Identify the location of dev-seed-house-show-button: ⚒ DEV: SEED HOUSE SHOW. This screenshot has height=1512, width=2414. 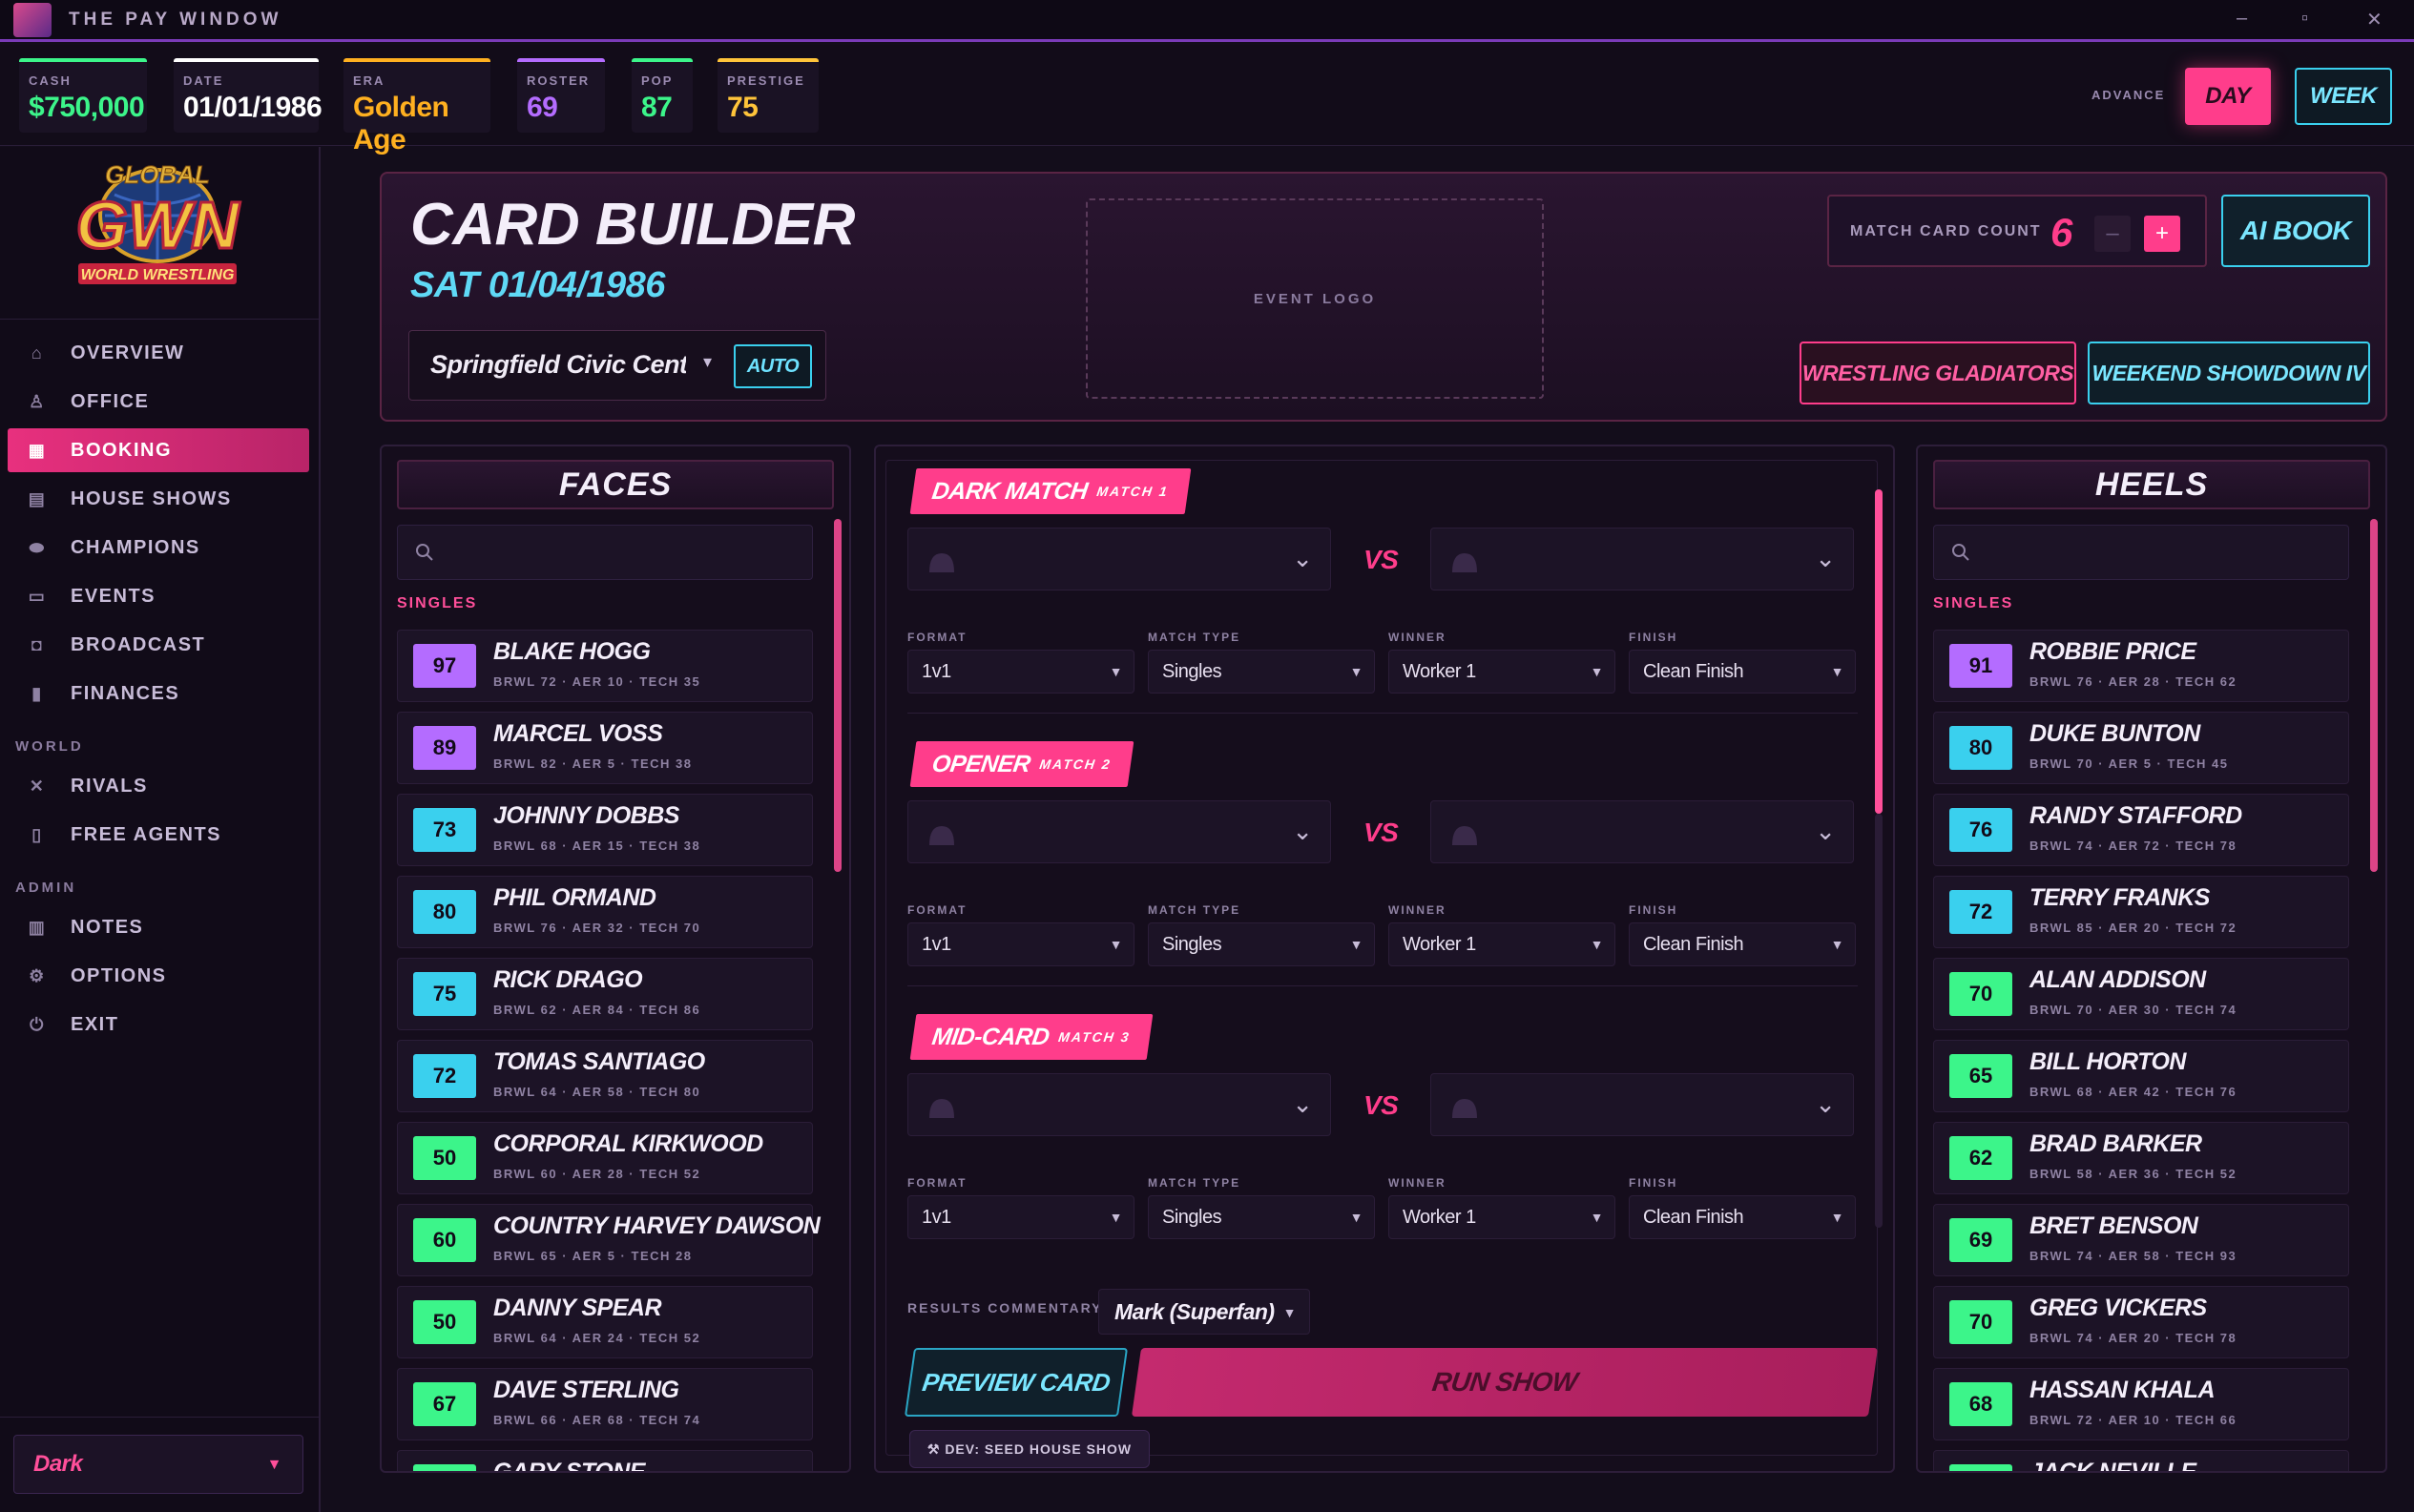
(1029, 1449).